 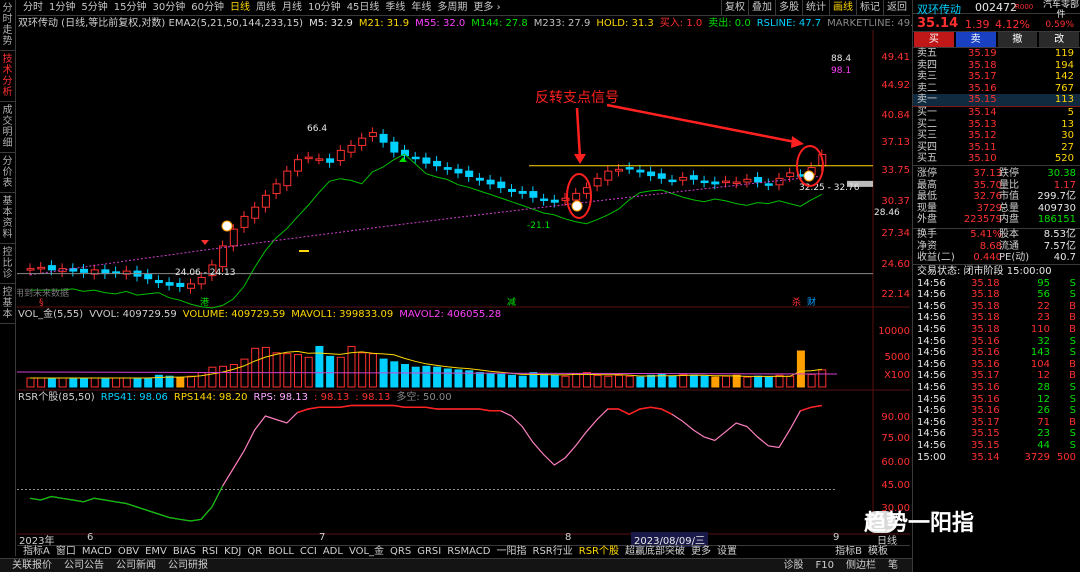 I want to click on period-tab: 10分钟, so click(x=324, y=7).